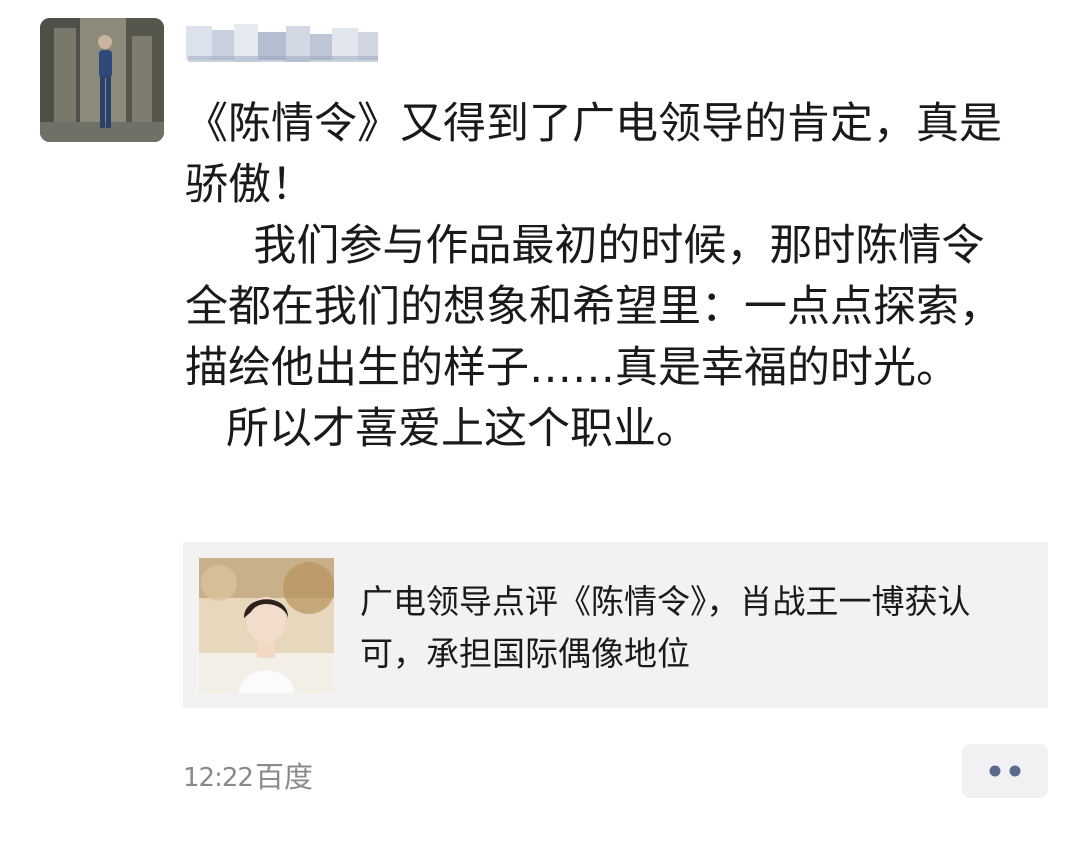  I want to click on link-thumbnail, so click(266, 625).